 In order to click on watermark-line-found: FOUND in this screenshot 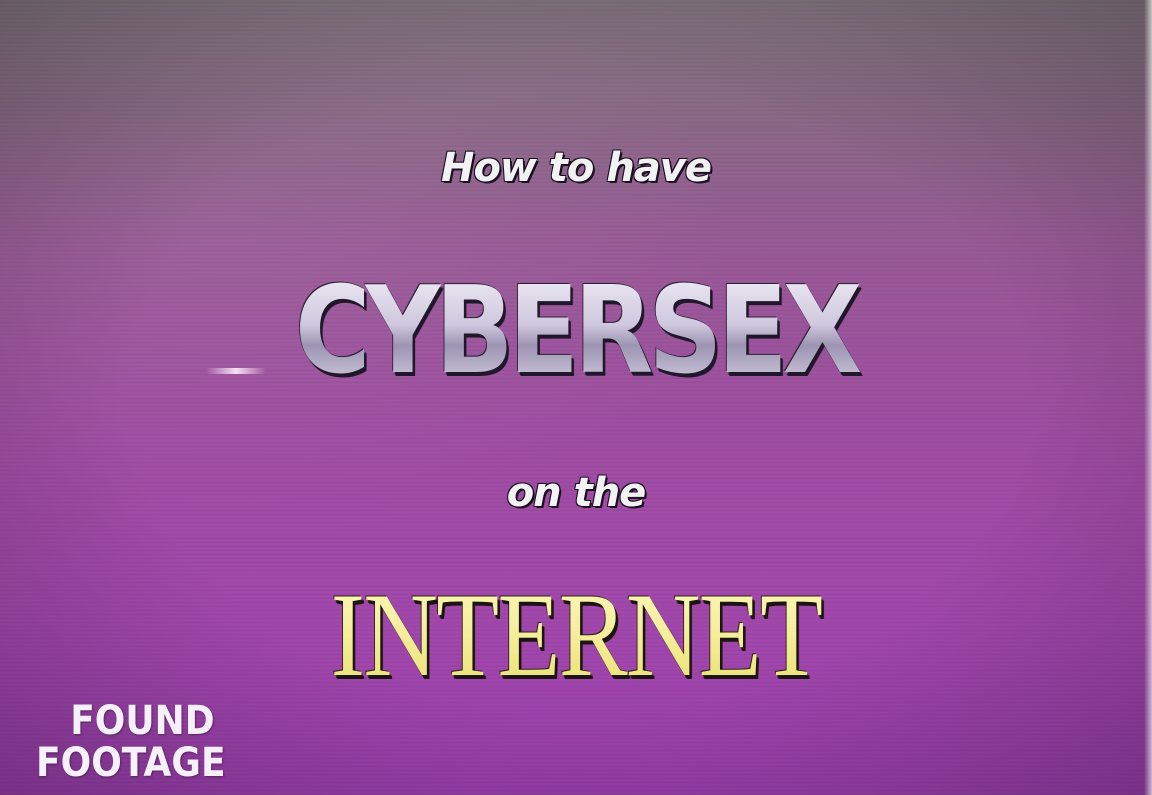, I will do `click(142, 721)`.